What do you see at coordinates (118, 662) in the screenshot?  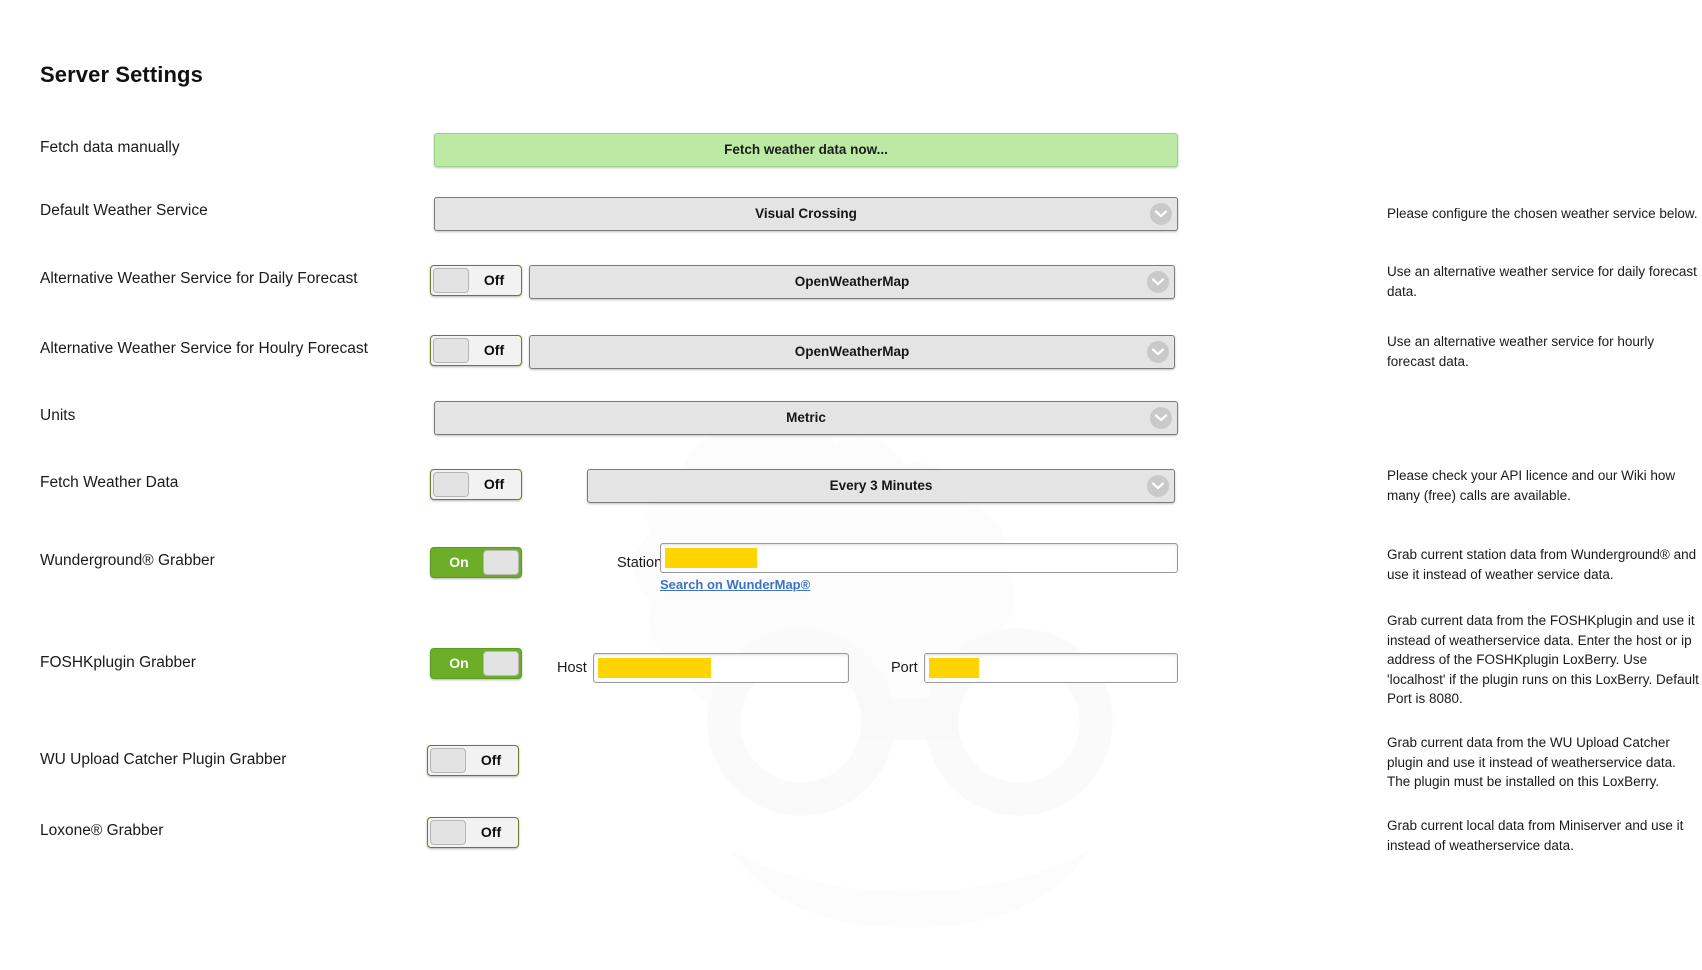 I see `row-label: FOSHKplugin Grabber` at bounding box center [118, 662].